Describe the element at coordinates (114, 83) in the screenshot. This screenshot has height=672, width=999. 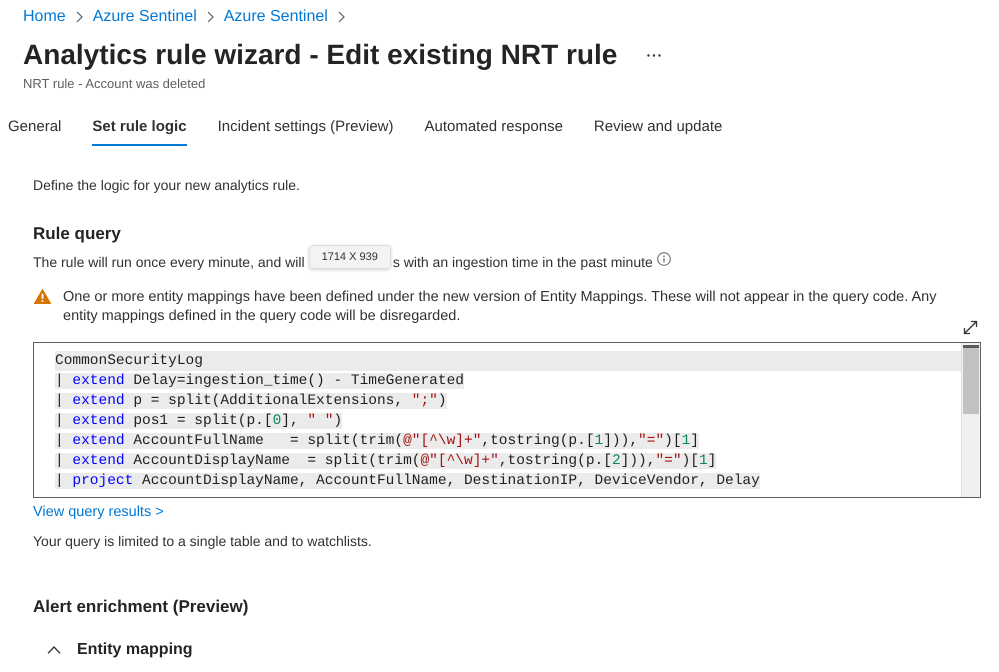
I see `page-subtitle: NRT rule - Account was deleted` at that location.